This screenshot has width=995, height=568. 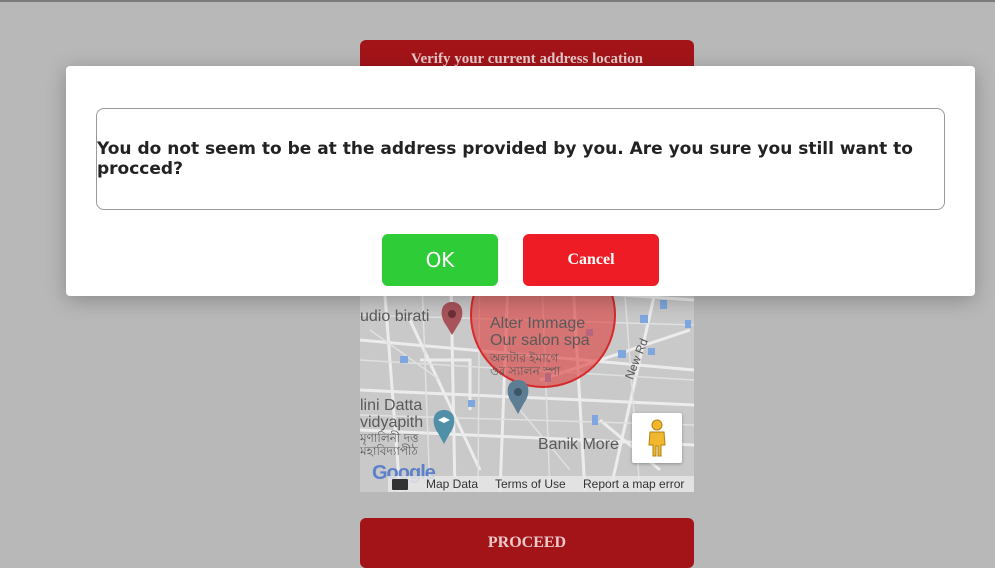 What do you see at coordinates (497, 1) in the screenshot?
I see `top-border` at bounding box center [497, 1].